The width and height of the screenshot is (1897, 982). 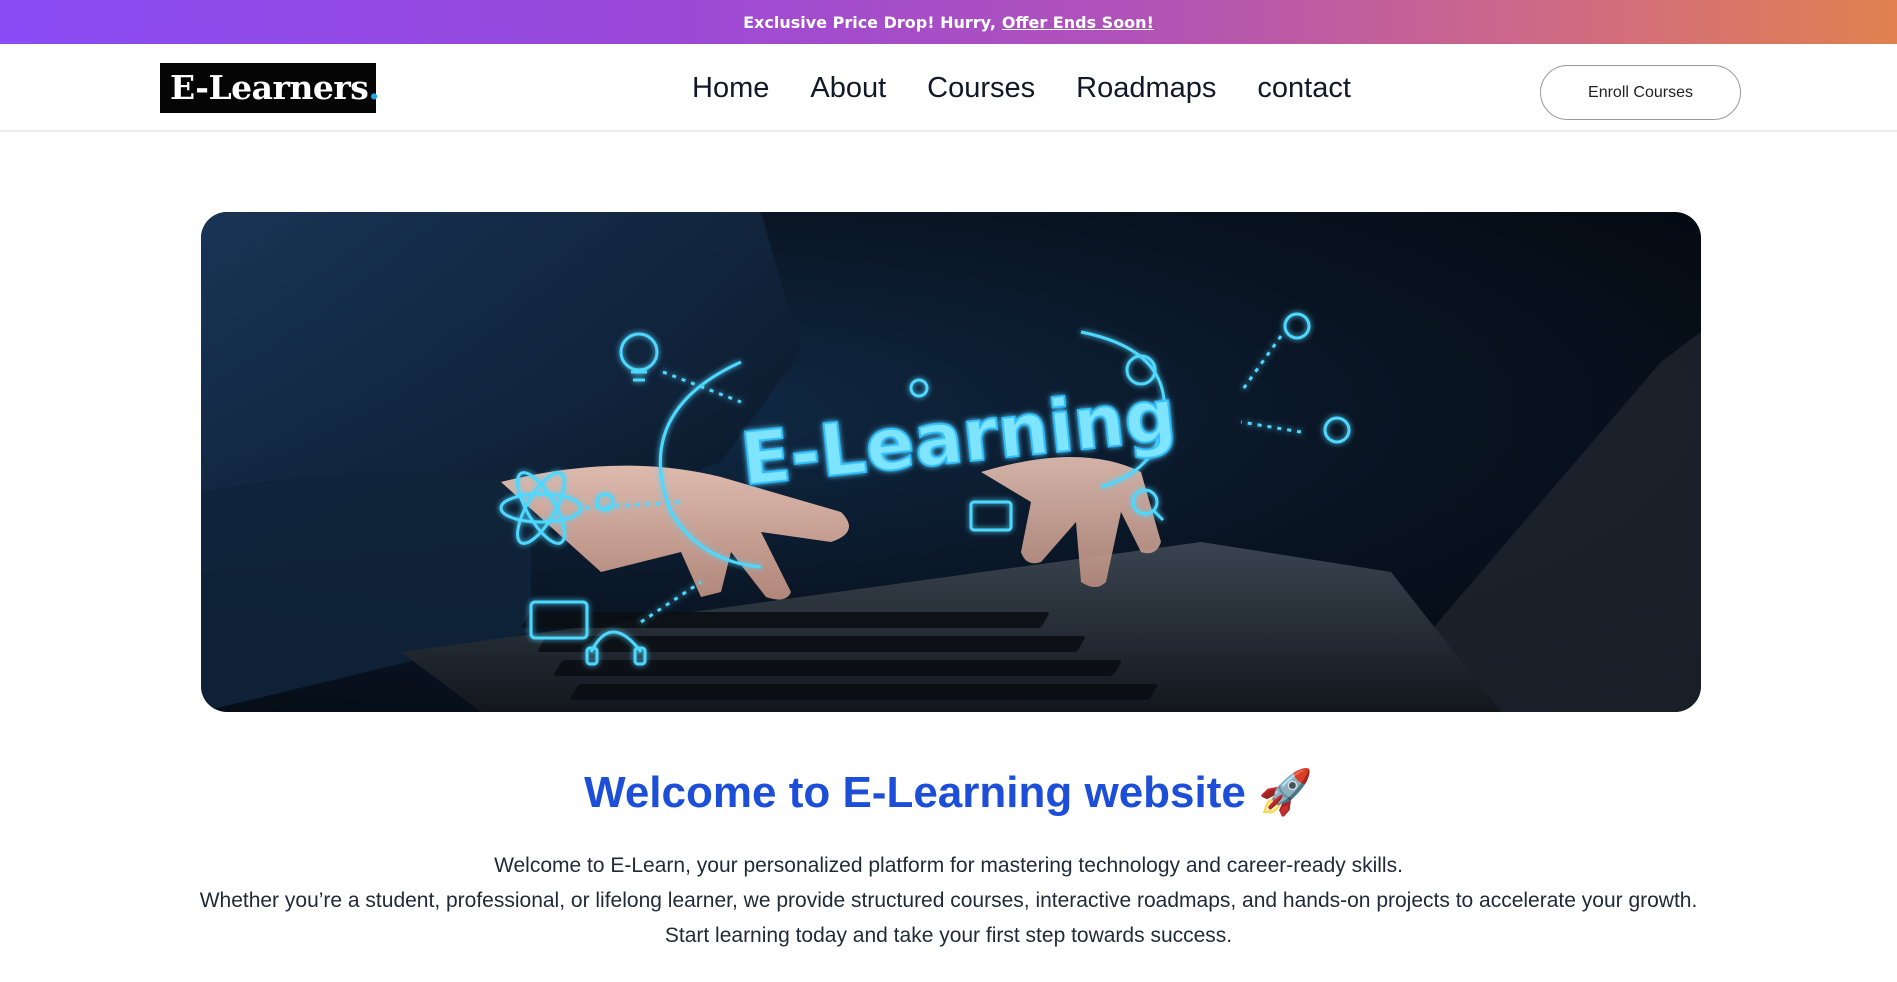 What do you see at coordinates (919, 388) in the screenshot?
I see `location-pin-icon` at bounding box center [919, 388].